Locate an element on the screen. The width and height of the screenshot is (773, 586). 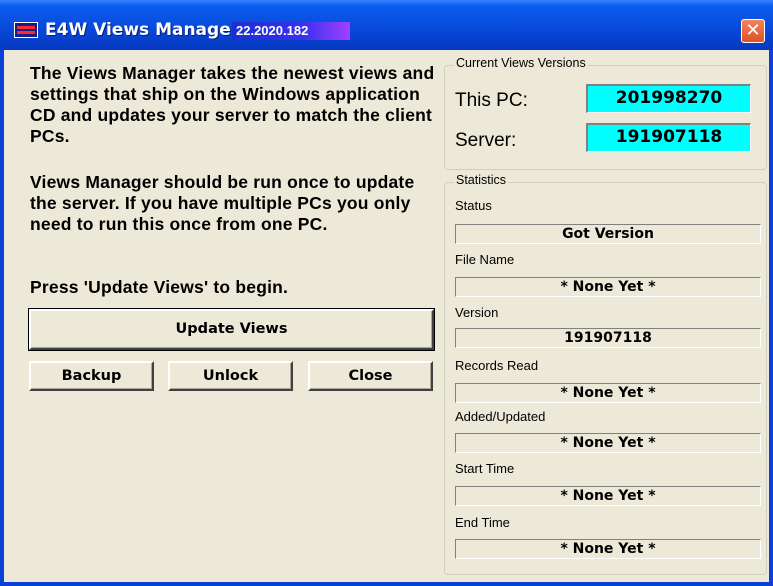
this-pc-version-field: 201998270 is located at coordinates (668, 98).